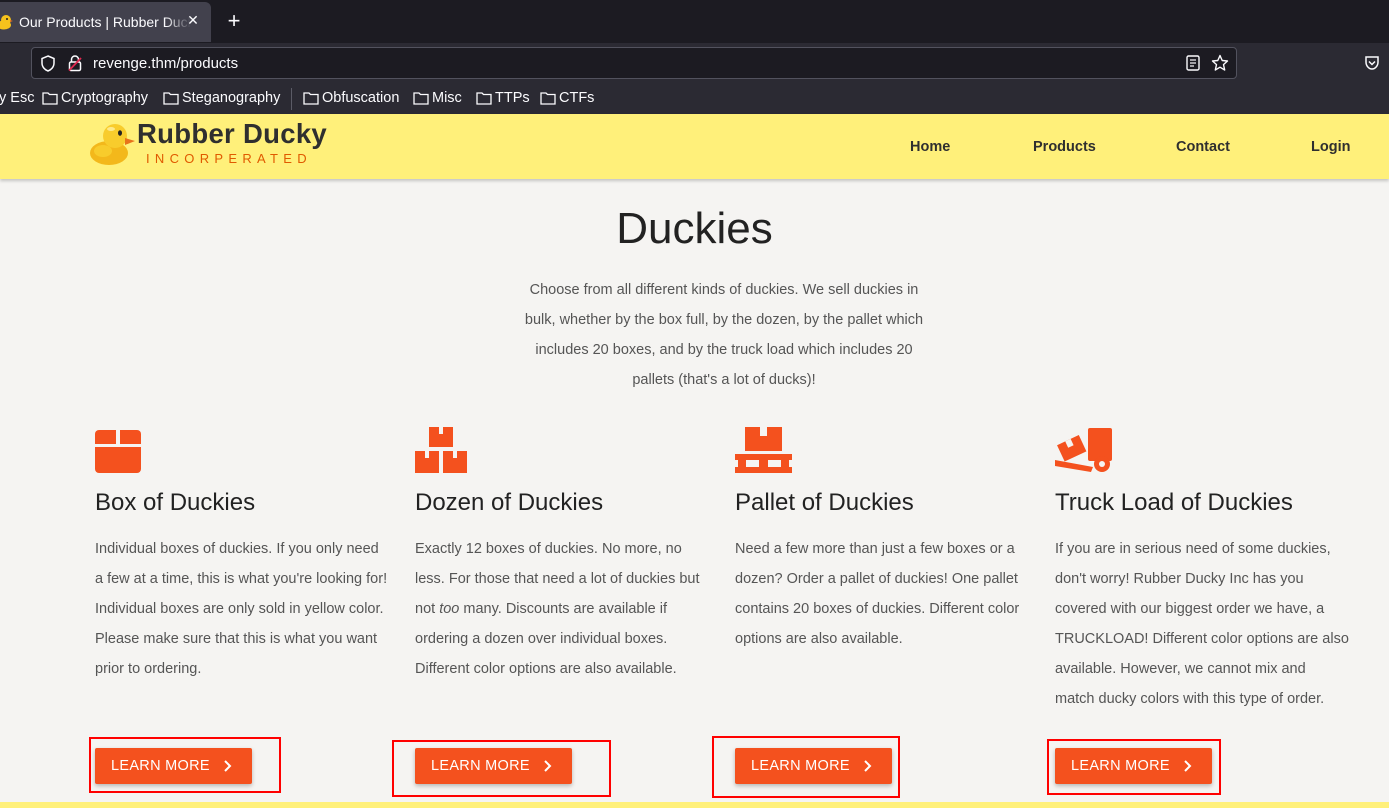 This screenshot has width=1389, height=808. Describe the element at coordinates (113, 144) in the screenshot. I see `rubber-duck-logo-icon` at that location.